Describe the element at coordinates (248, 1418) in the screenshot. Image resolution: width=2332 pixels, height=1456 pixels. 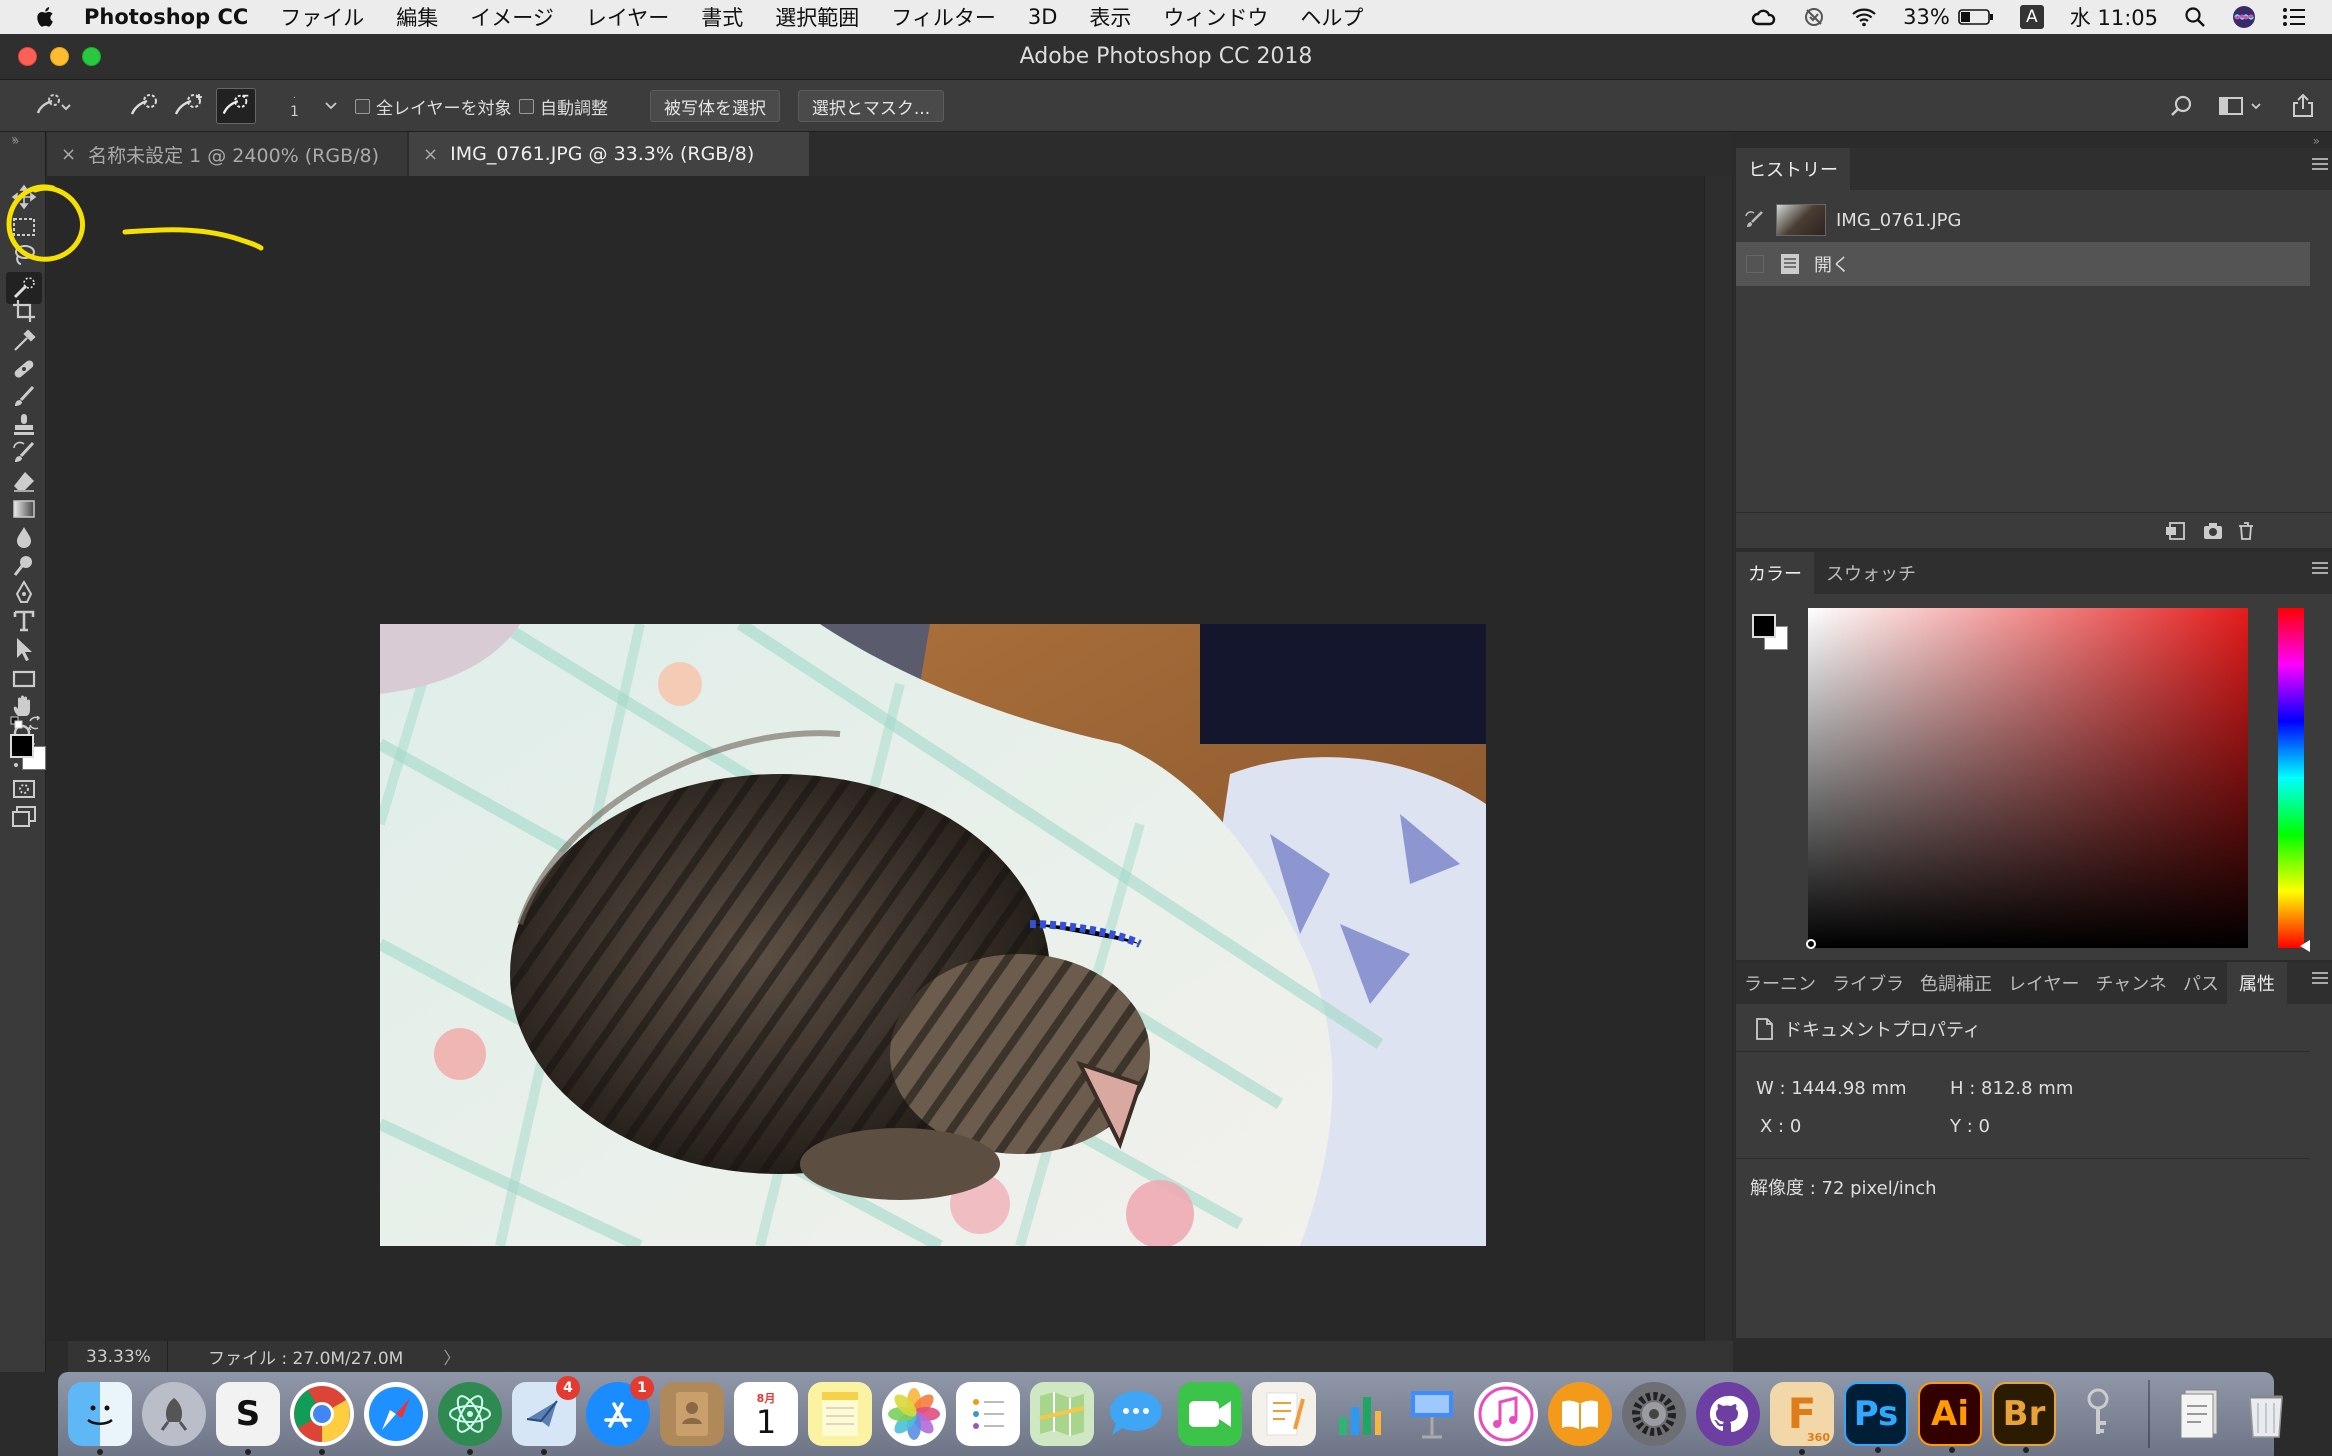
I see `scrivener-icon: S` at that location.